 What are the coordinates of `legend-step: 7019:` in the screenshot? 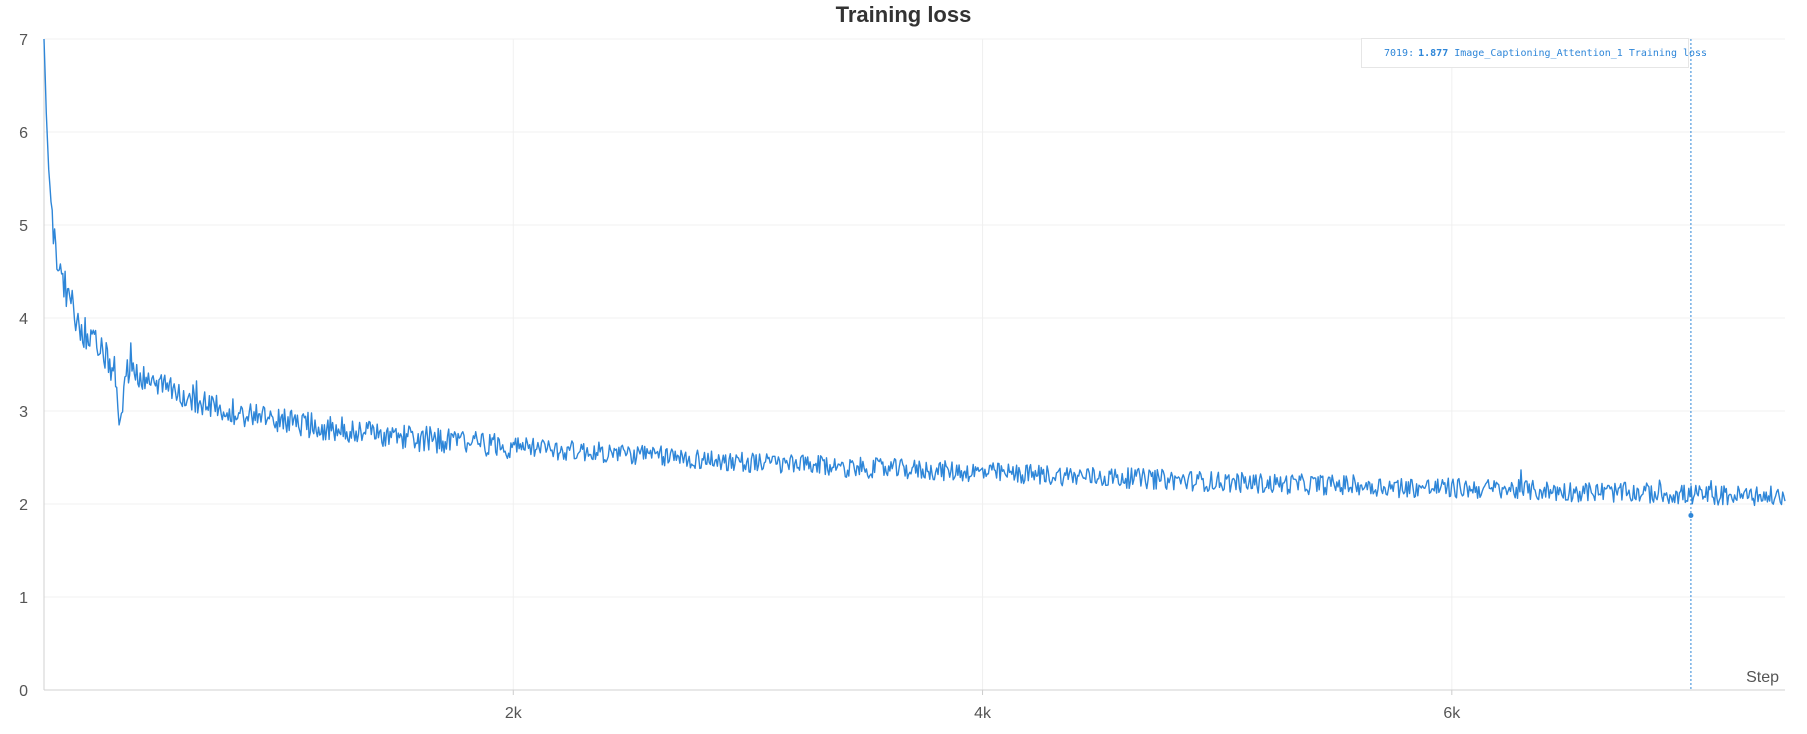 It's located at (1399, 53).